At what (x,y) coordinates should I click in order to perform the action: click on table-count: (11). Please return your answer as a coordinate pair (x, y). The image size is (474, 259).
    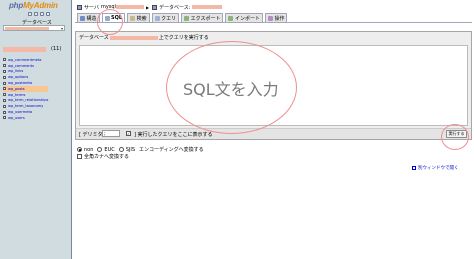
    Looking at the image, I should click on (56, 49).